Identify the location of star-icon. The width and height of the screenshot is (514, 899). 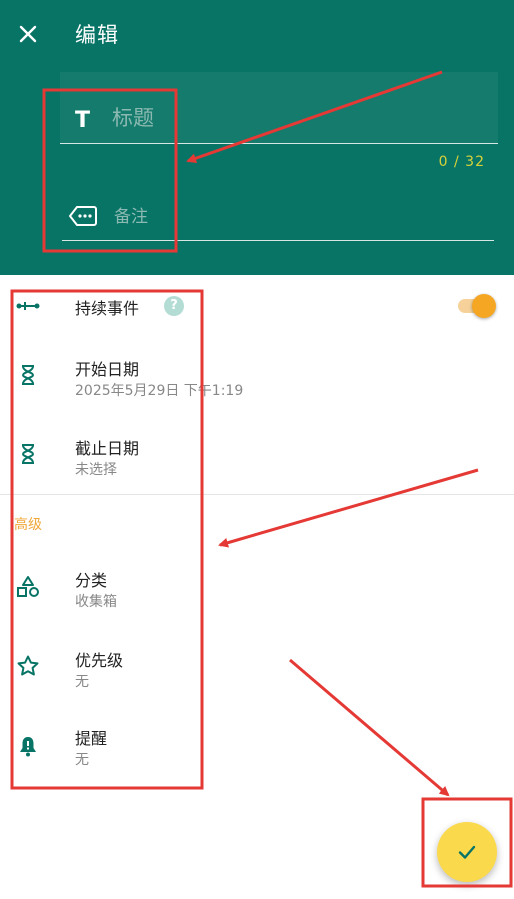
(28, 665).